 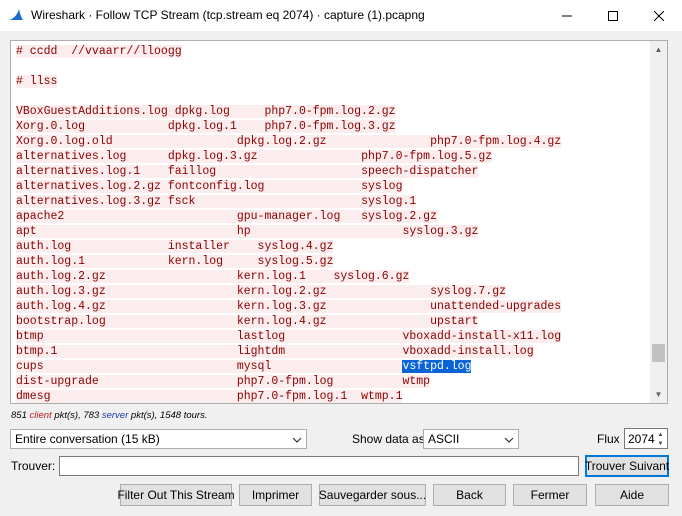 What do you see at coordinates (178, 216) in the screenshot?
I see `stream-segment: apache2 gpu-manager.log` at bounding box center [178, 216].